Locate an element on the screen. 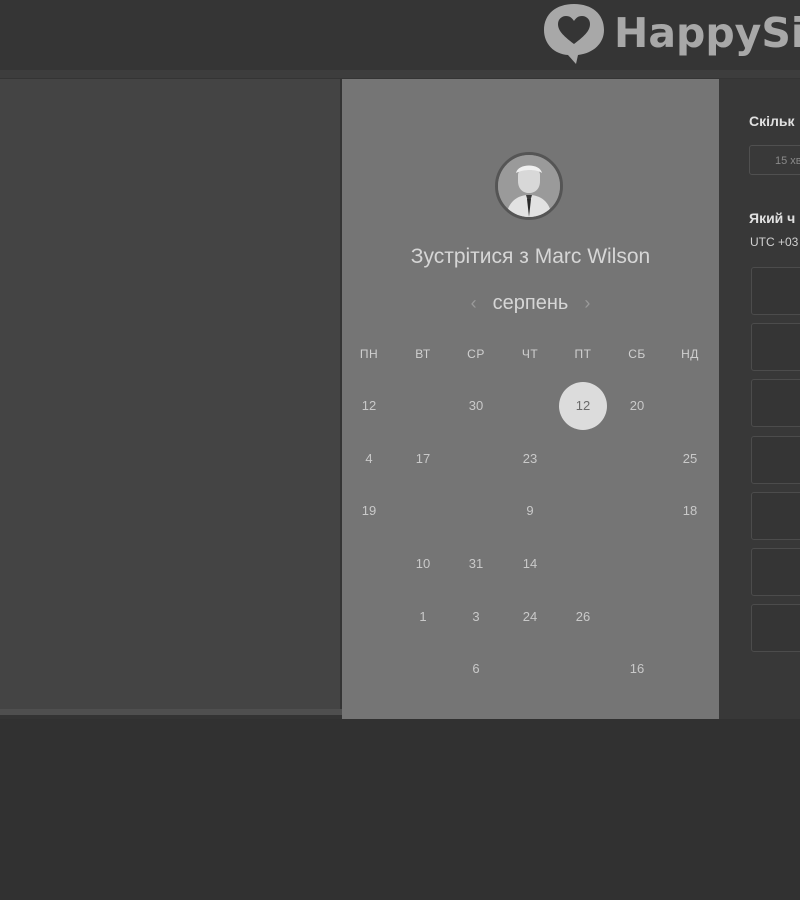 The height and width of the screenshot is (900, 800). weekday-label: ВТ is located at coordinates (423, 354).